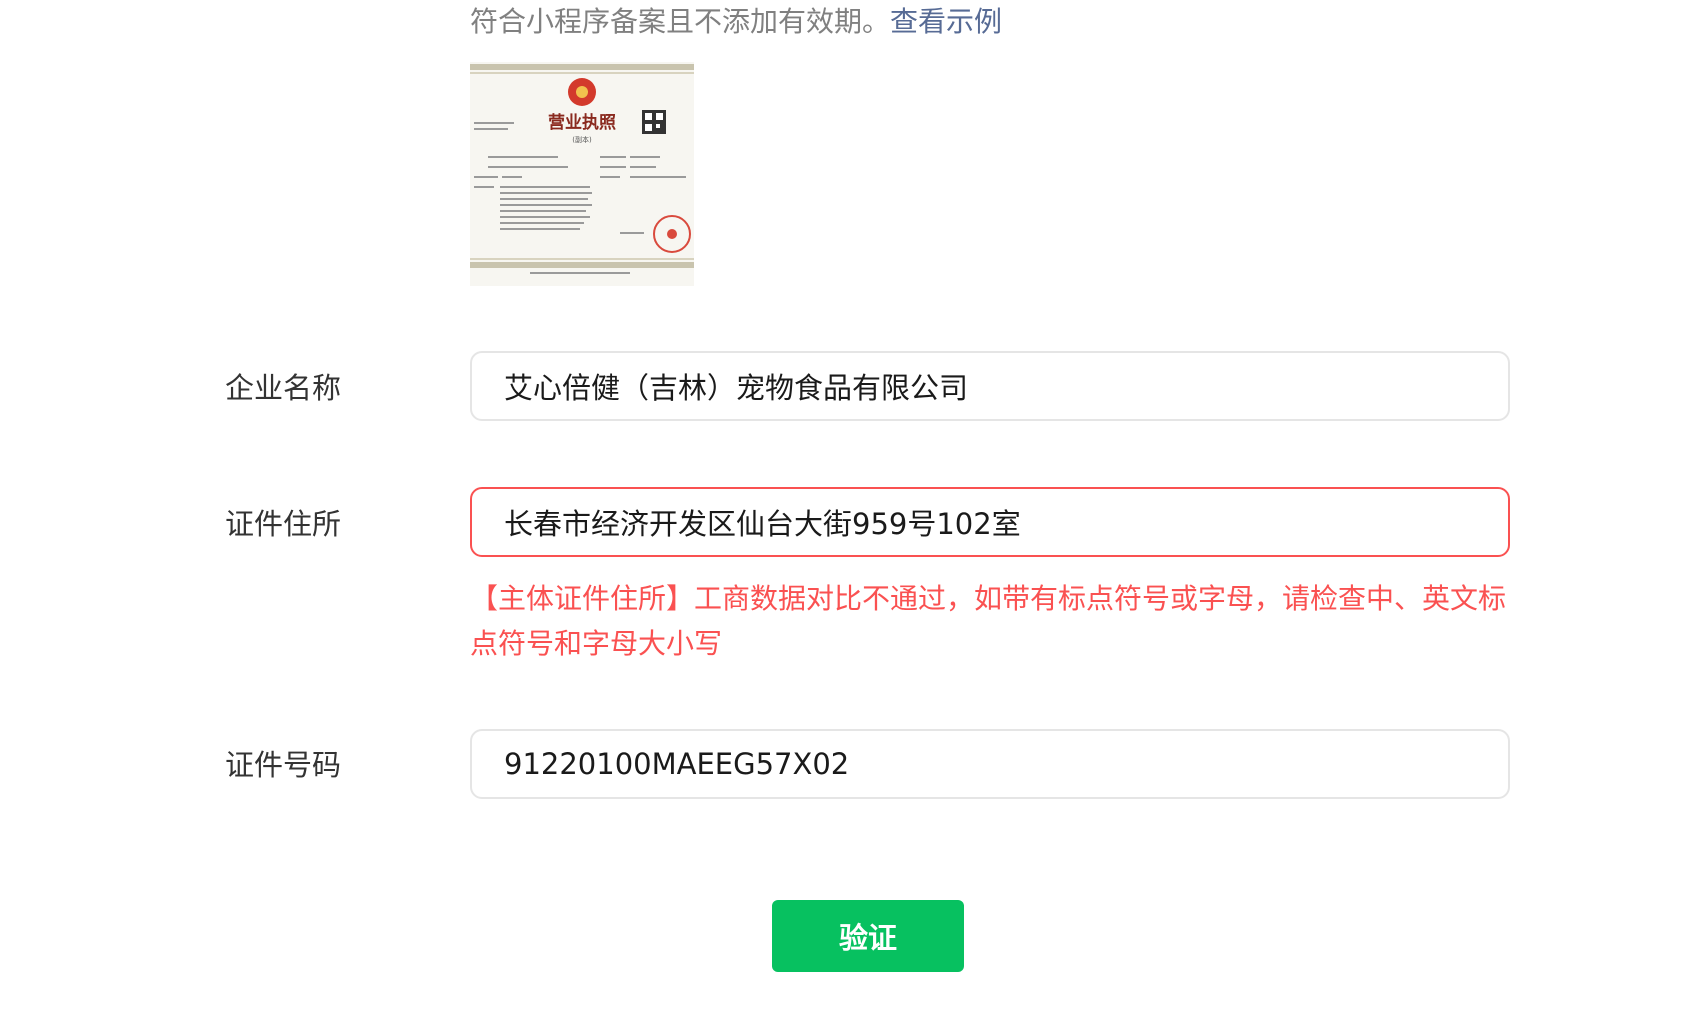 The height and width of the screenshot is (1022, 1694). Describe the element at coordinates (582, 122) in the screenshot. I see `license-title: 营业执照` at that location.